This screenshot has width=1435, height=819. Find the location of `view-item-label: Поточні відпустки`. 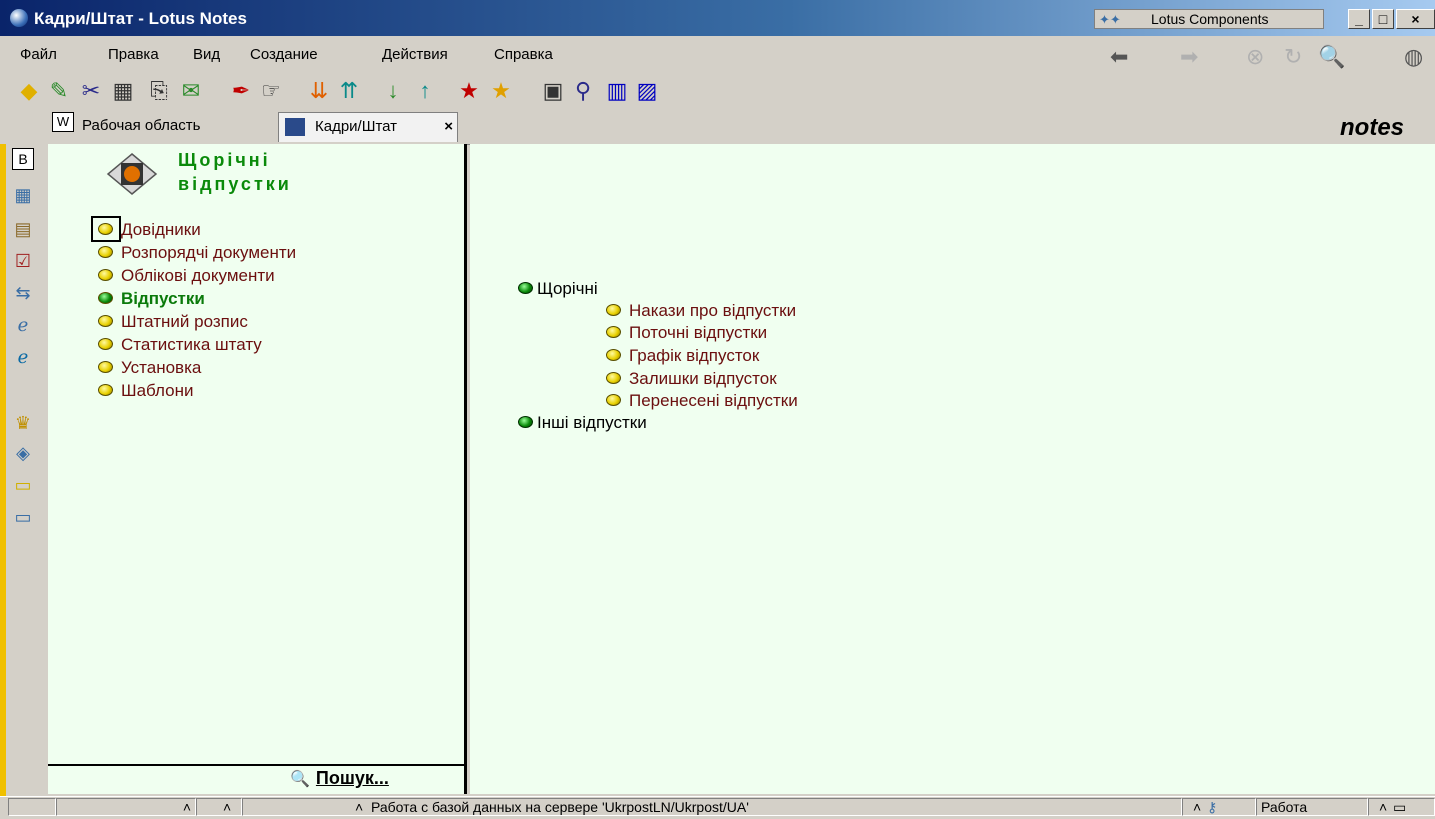

view-item-label: Поточні відпустки is located at coordinates (698, 332).